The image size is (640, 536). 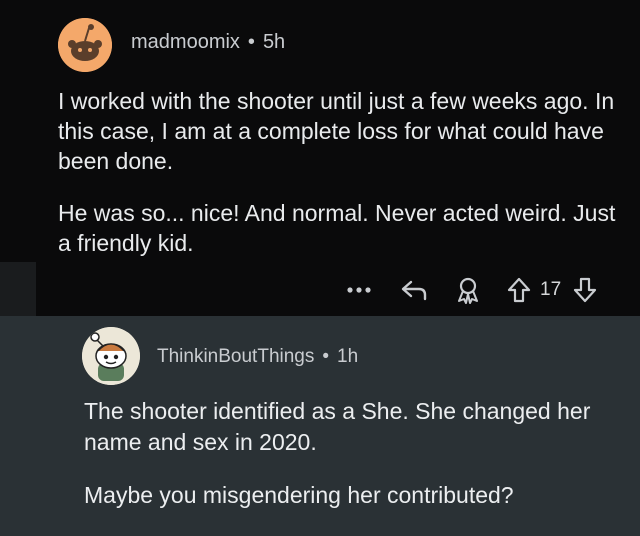 What do you see at coordinates (470, 290) in the screenshot?
I see `award-icon` at bounding box center [470, 290].